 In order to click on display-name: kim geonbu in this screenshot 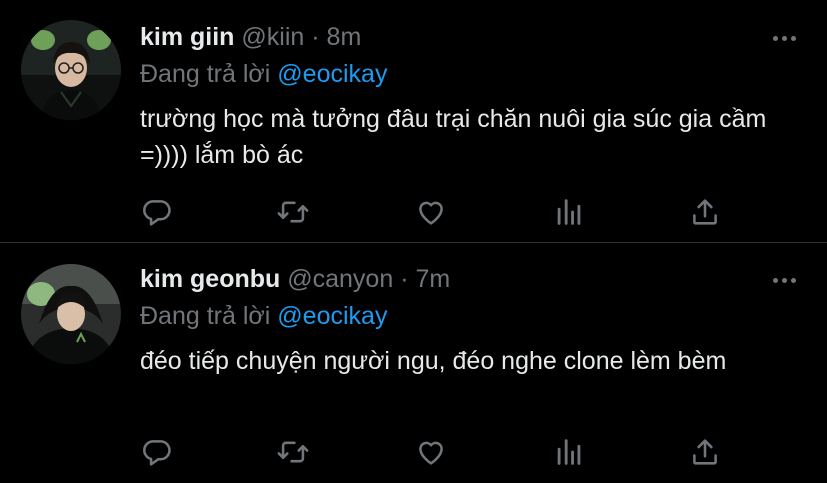, I will do `click(210, 279)`.